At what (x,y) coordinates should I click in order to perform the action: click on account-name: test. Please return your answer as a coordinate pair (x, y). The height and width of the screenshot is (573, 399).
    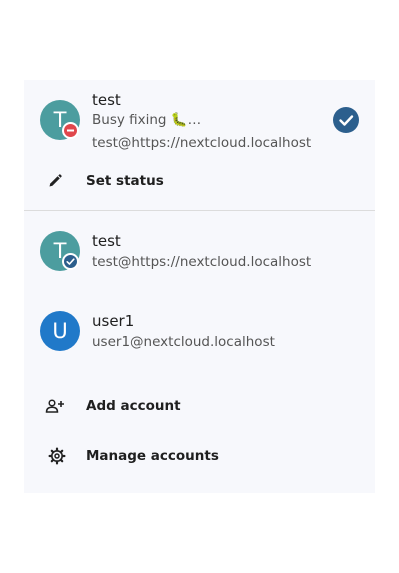
    Looking at the image, I should click on (106, 241).